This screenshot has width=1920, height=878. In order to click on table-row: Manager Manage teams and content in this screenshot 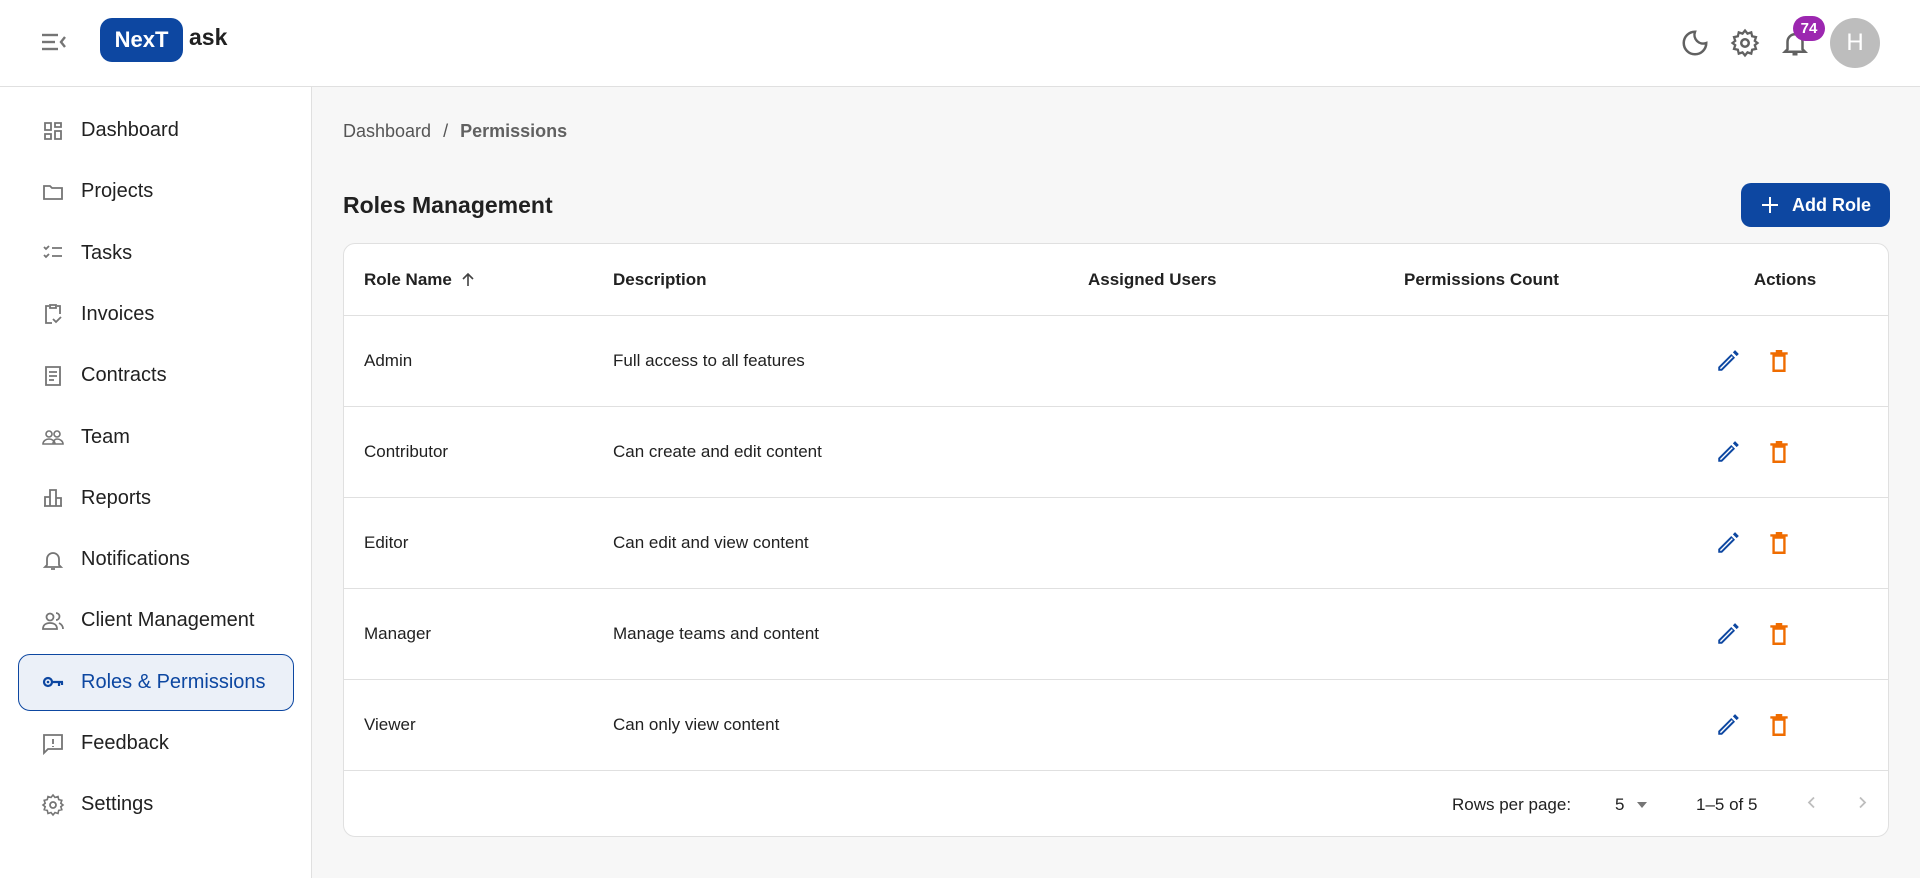, I will do `click(1116, 634)`.